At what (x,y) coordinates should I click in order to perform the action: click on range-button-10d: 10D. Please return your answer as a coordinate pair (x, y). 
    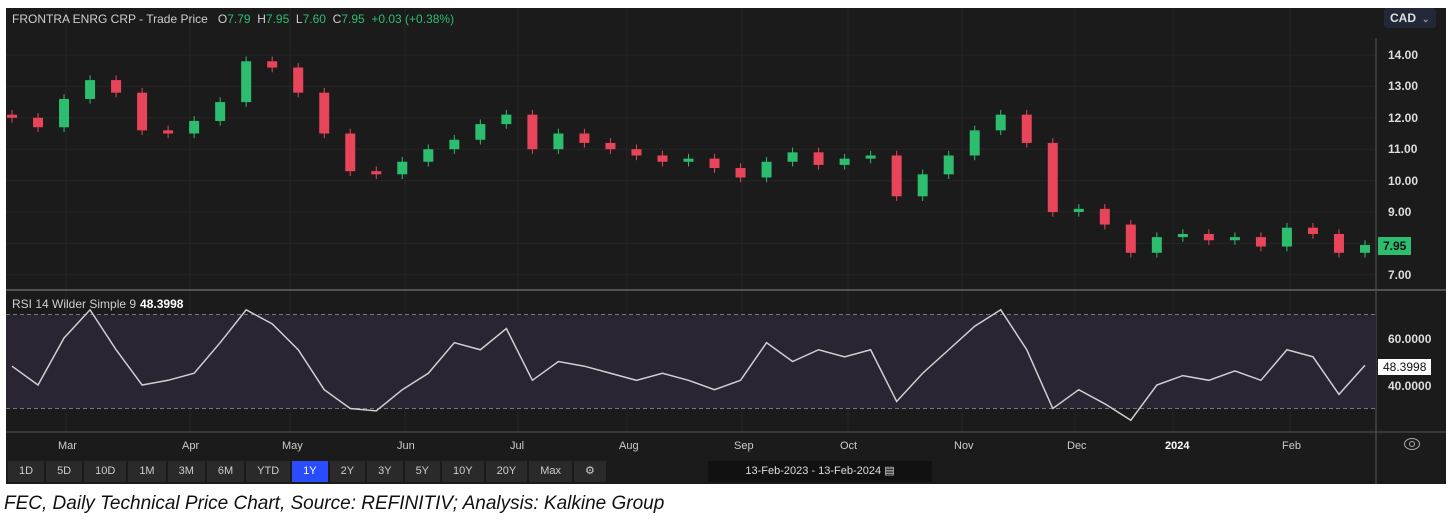
    Looking at the image, I should click on (105, 471).